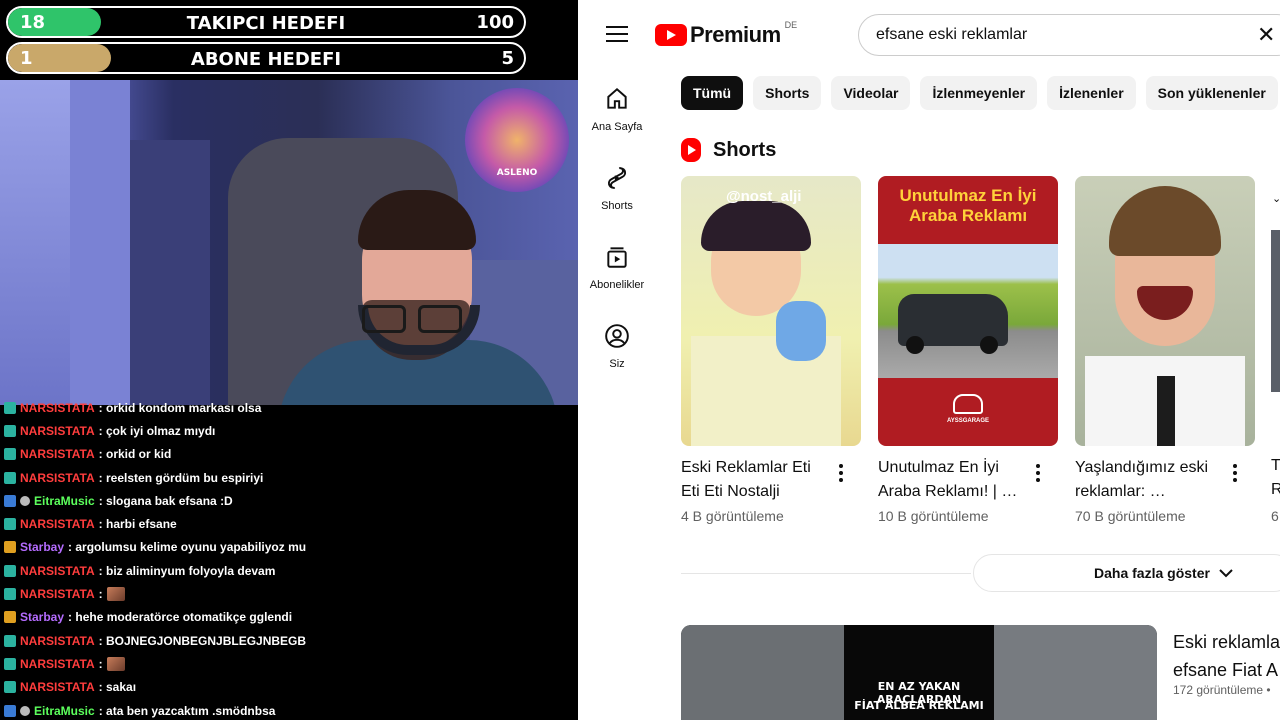 The width and height of the screenshot is (1280, 720). I want to click on show-more-button: Daha fazla göster, so click(1126, 573).